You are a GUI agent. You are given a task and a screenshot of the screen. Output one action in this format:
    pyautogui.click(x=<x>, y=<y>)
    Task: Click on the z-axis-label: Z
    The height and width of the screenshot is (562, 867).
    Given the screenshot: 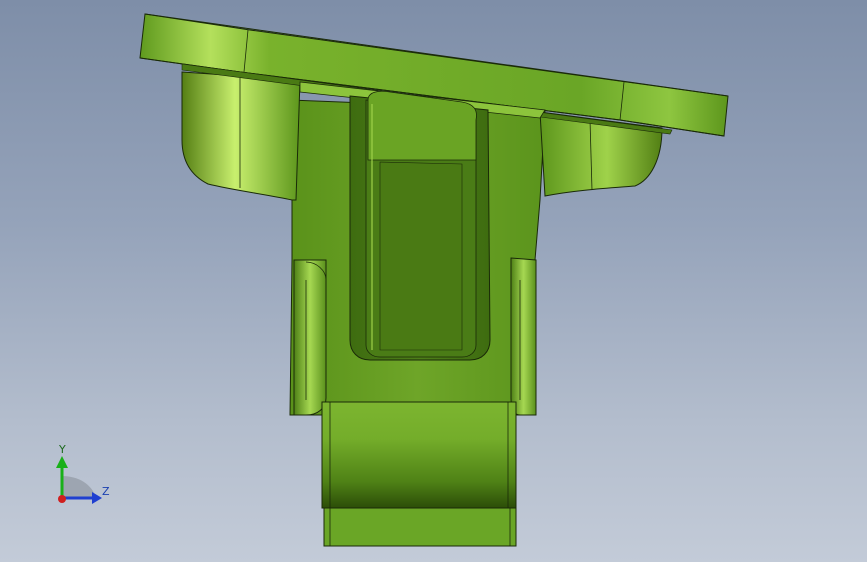 What is the action you would take?
    pyautogui.click(x=106, y=491)
    